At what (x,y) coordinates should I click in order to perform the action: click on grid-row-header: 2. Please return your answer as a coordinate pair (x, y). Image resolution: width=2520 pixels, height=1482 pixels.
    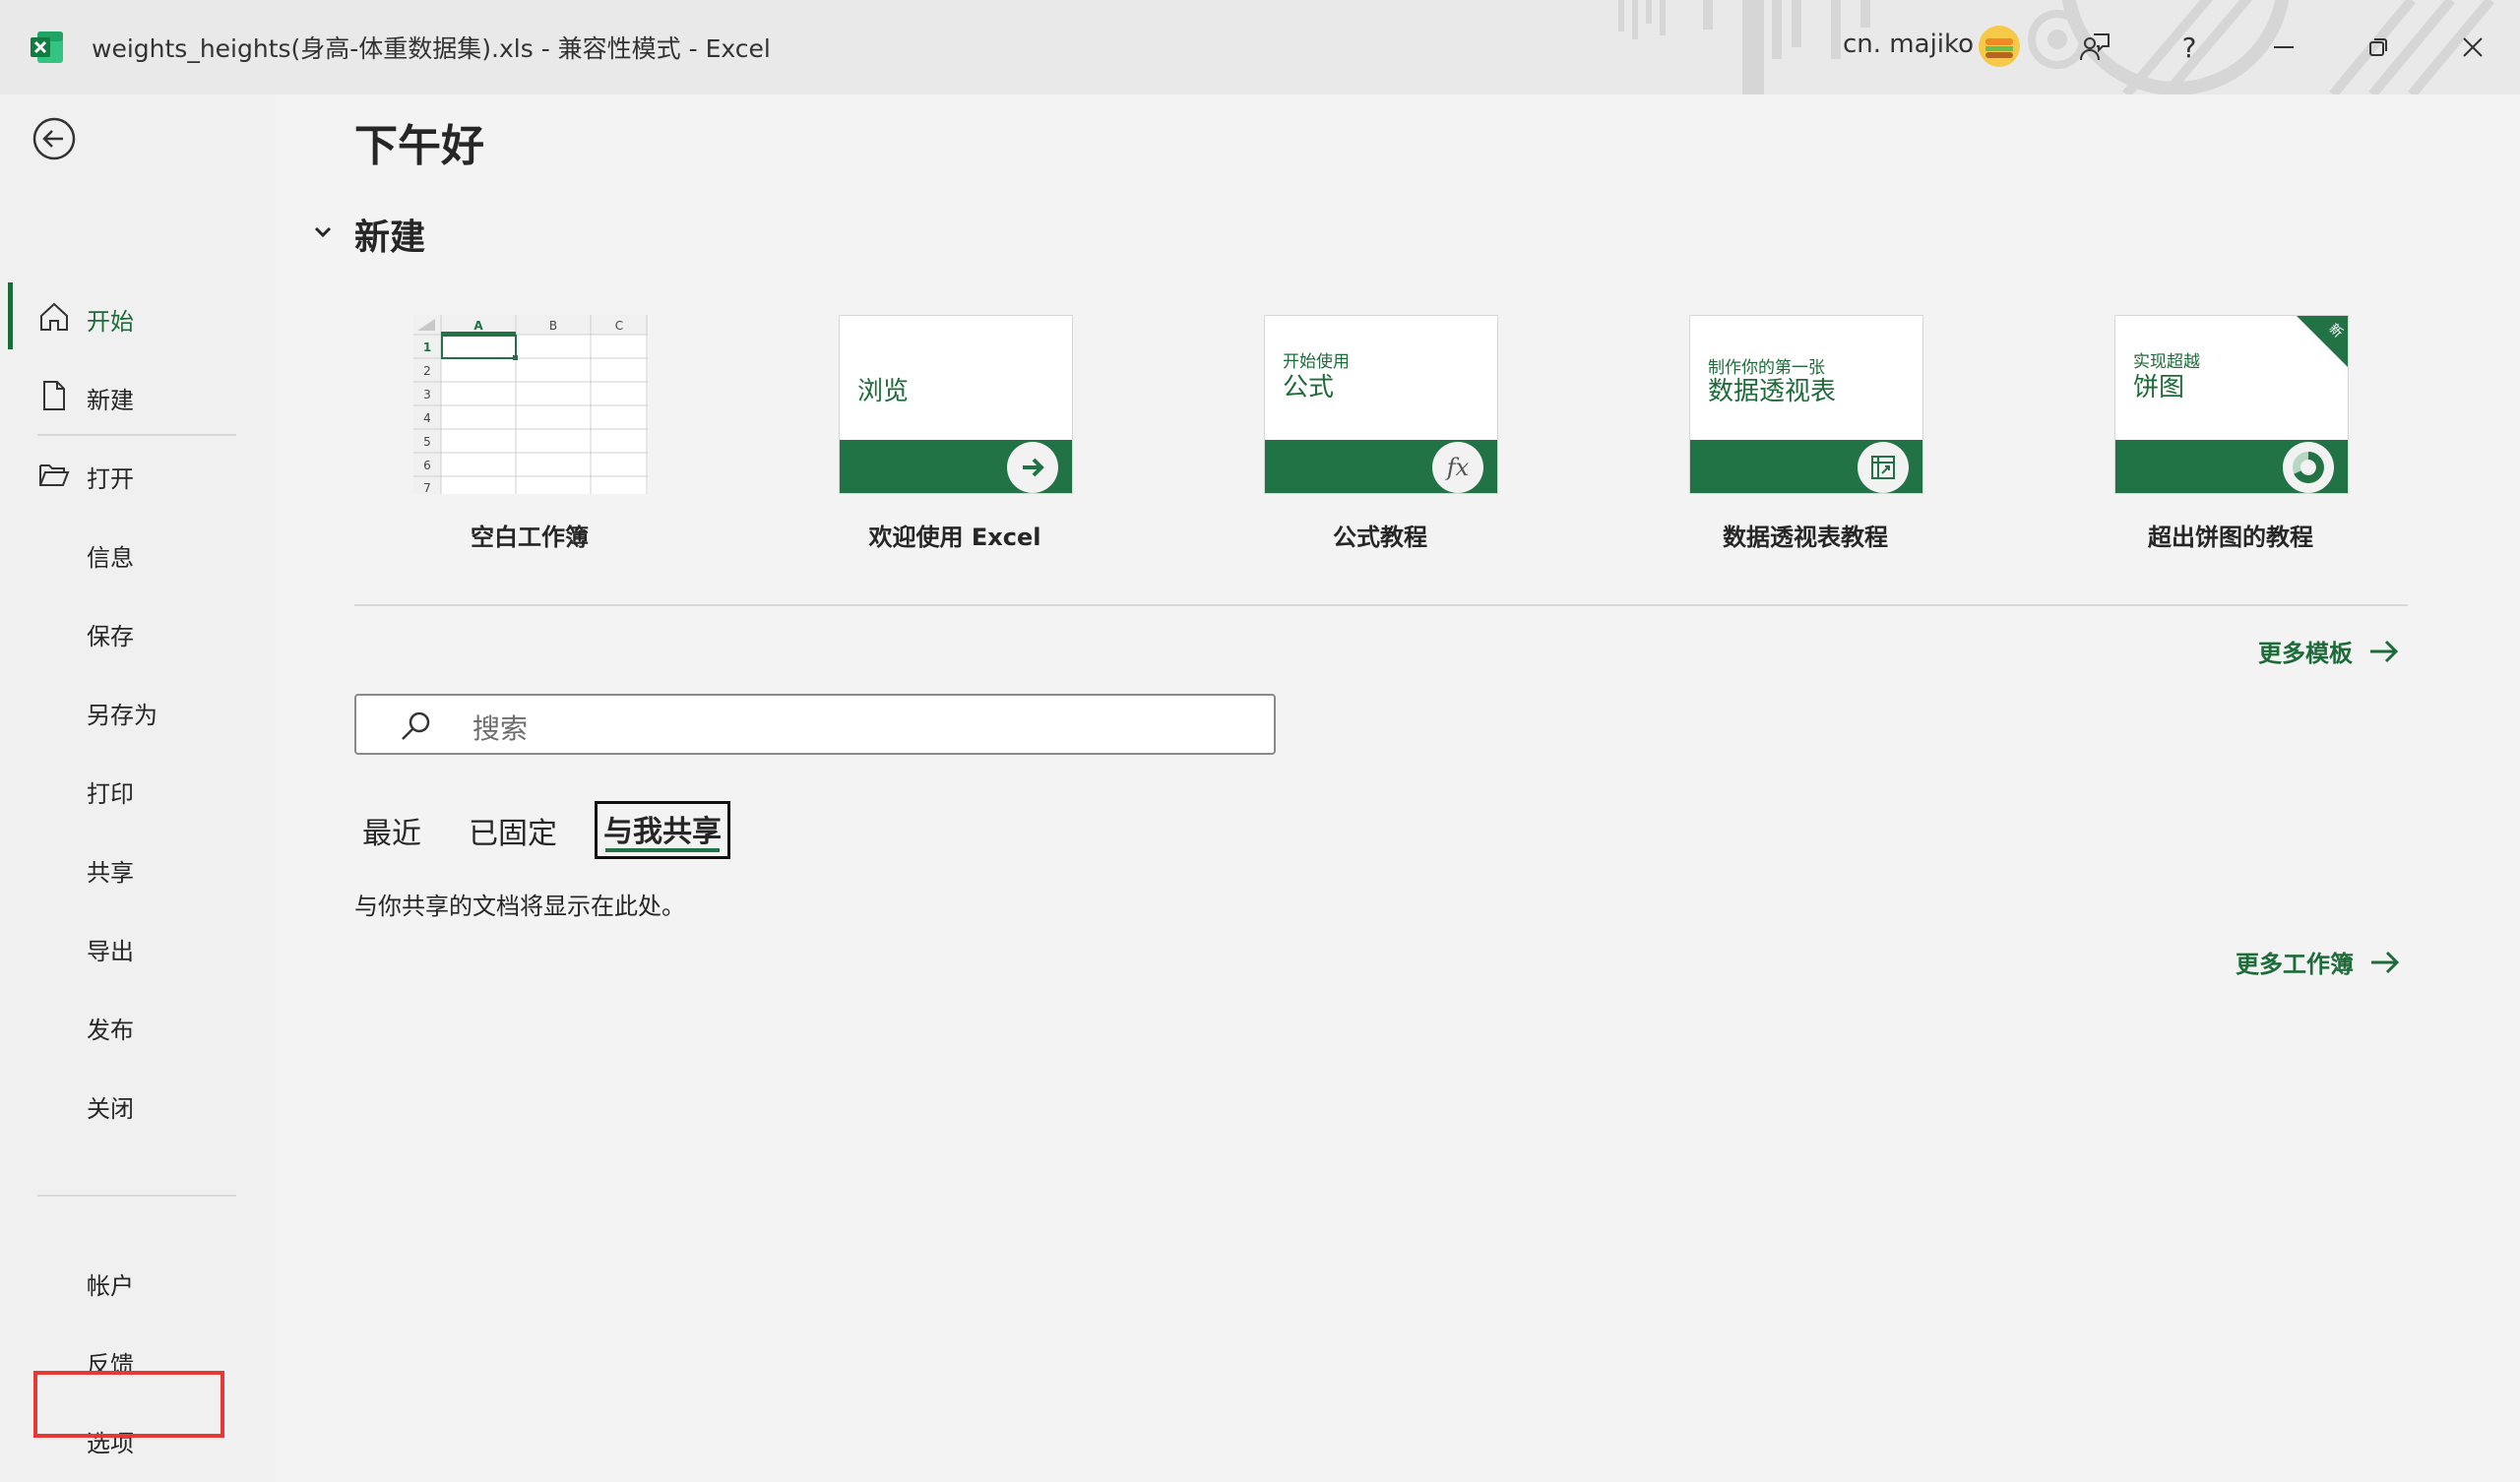
    Looking at the image, I should click on (427, 371).